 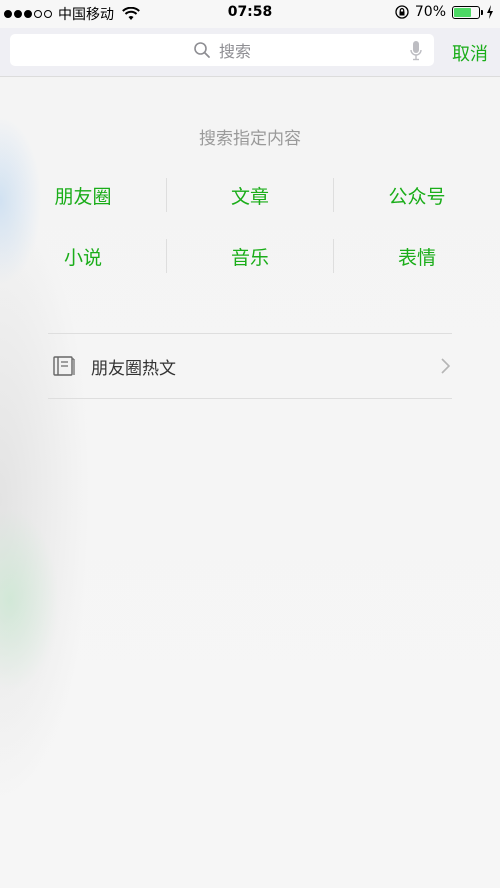 I want to click on search-icon, so click(x=202, y=50).